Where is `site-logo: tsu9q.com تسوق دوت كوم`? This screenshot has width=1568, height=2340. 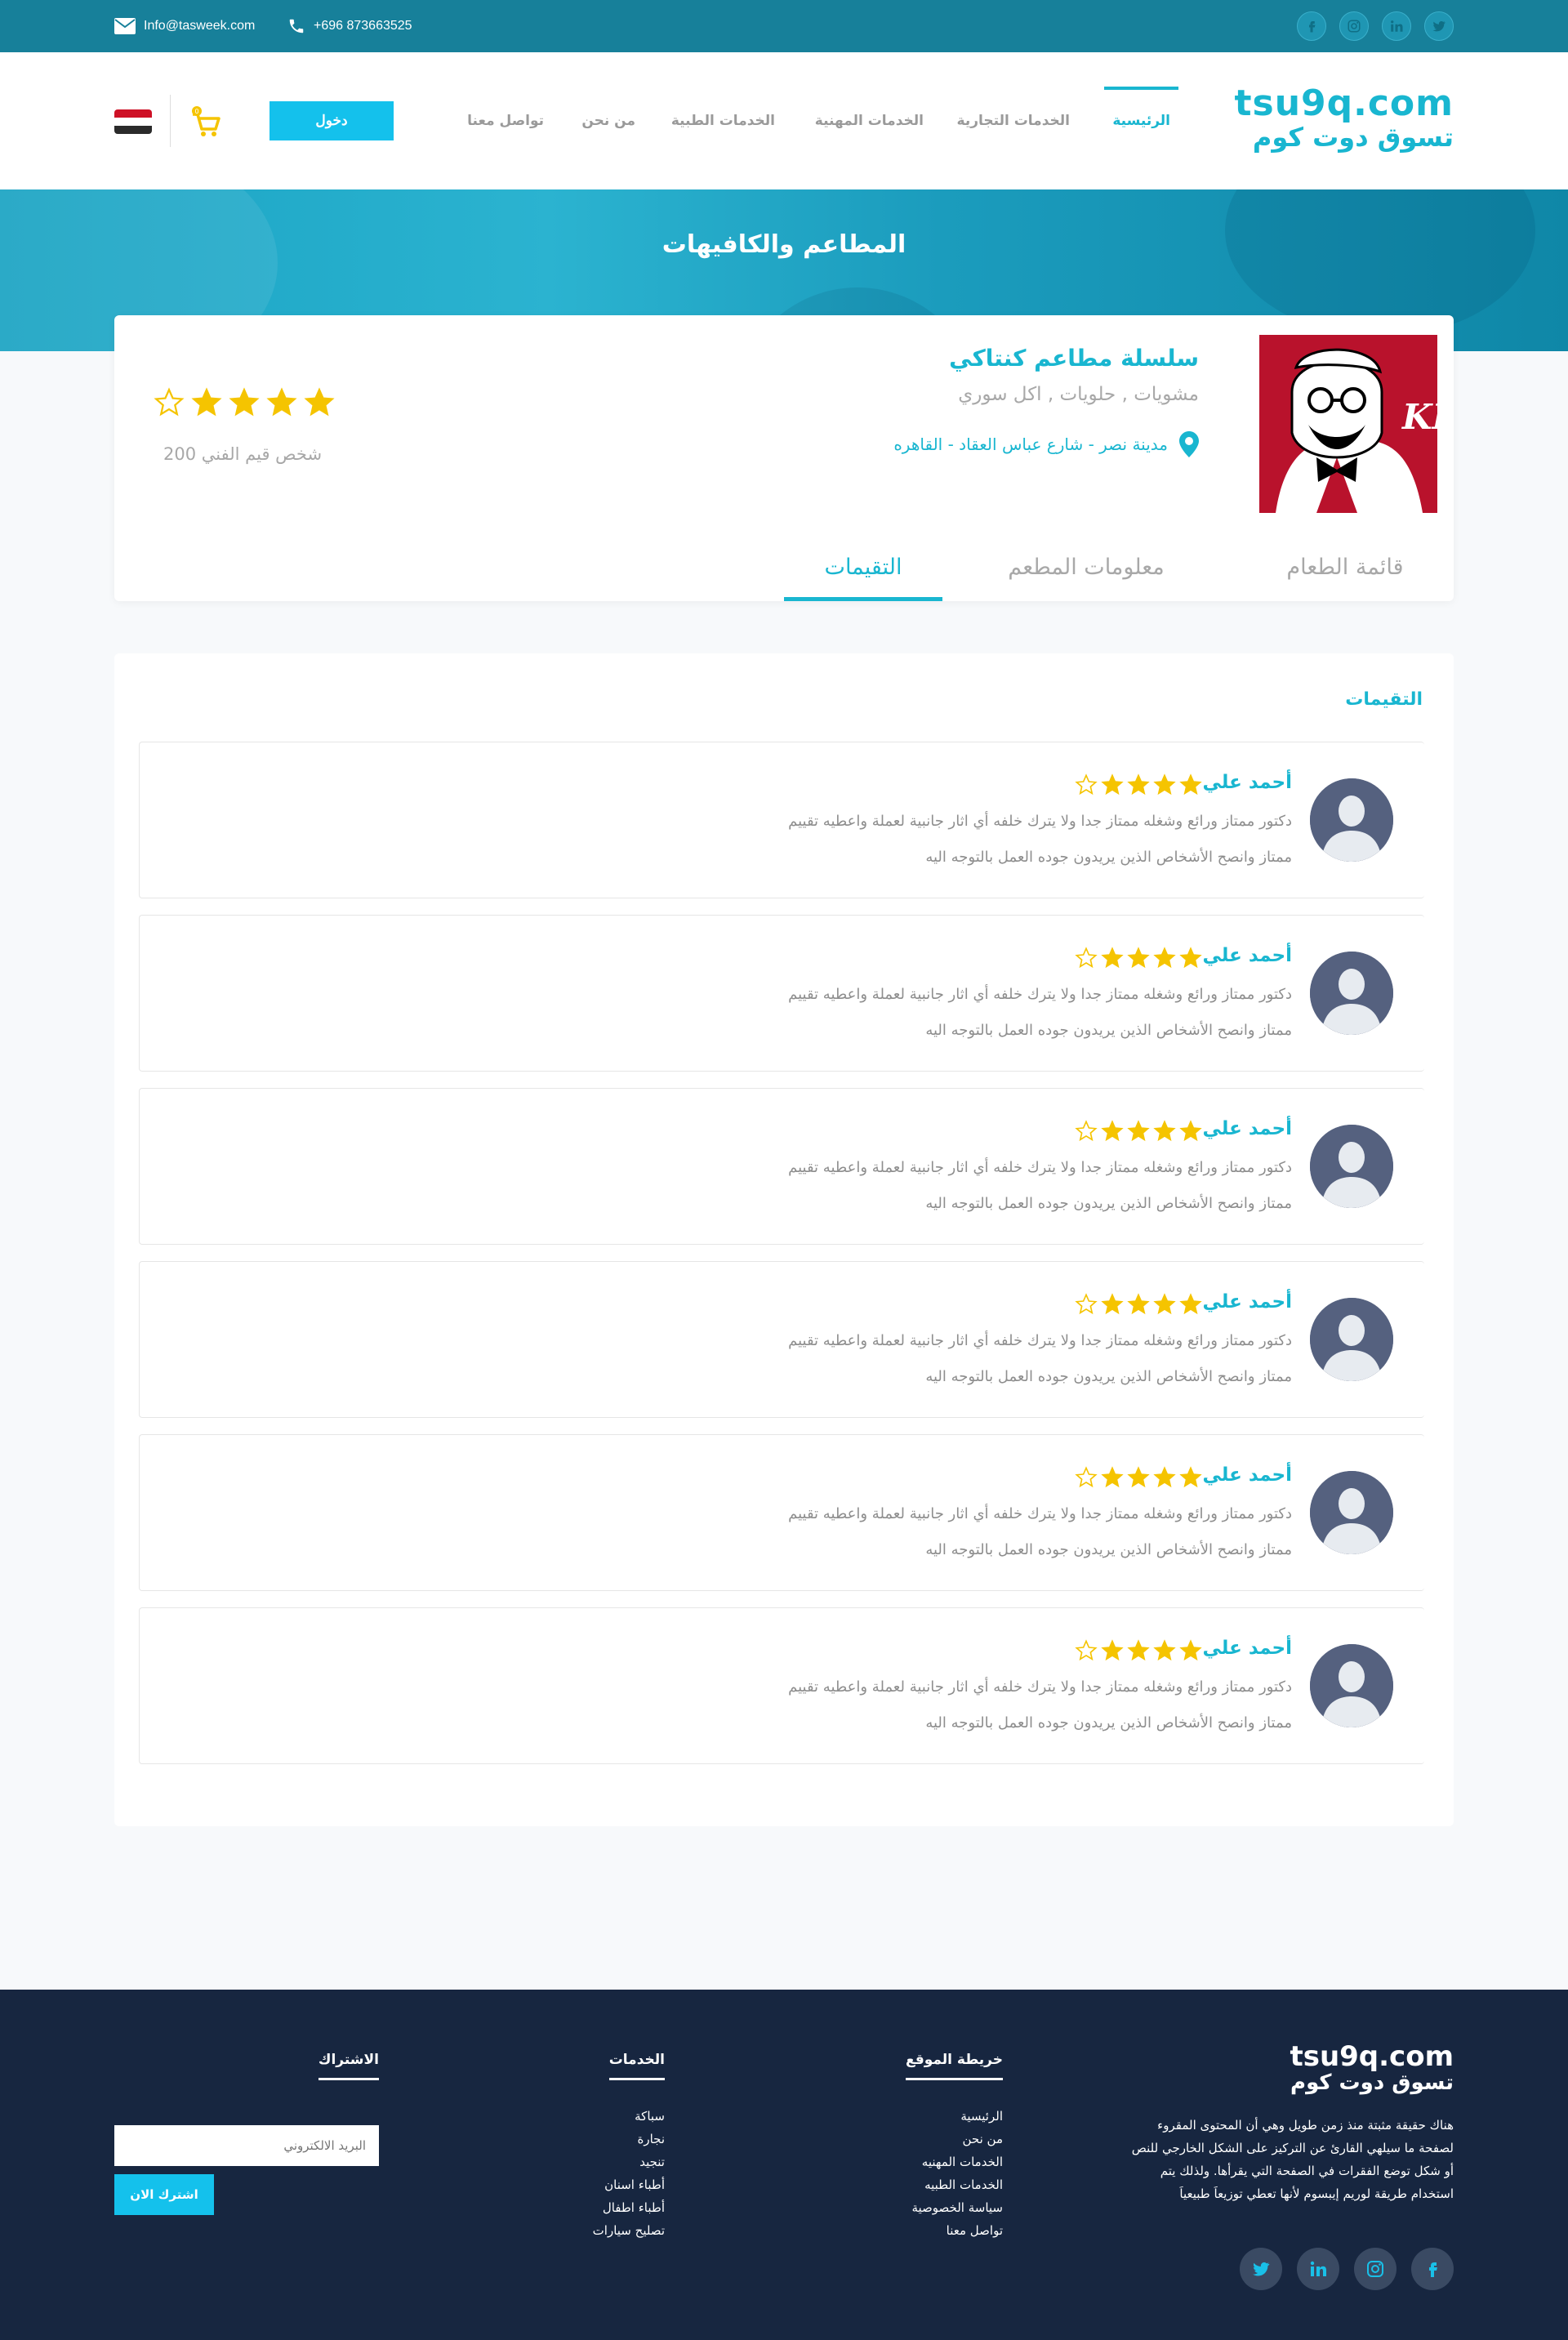
site-logo: tsu9q.com تسوق دوت كوم is located at coordinates (1344, 119).